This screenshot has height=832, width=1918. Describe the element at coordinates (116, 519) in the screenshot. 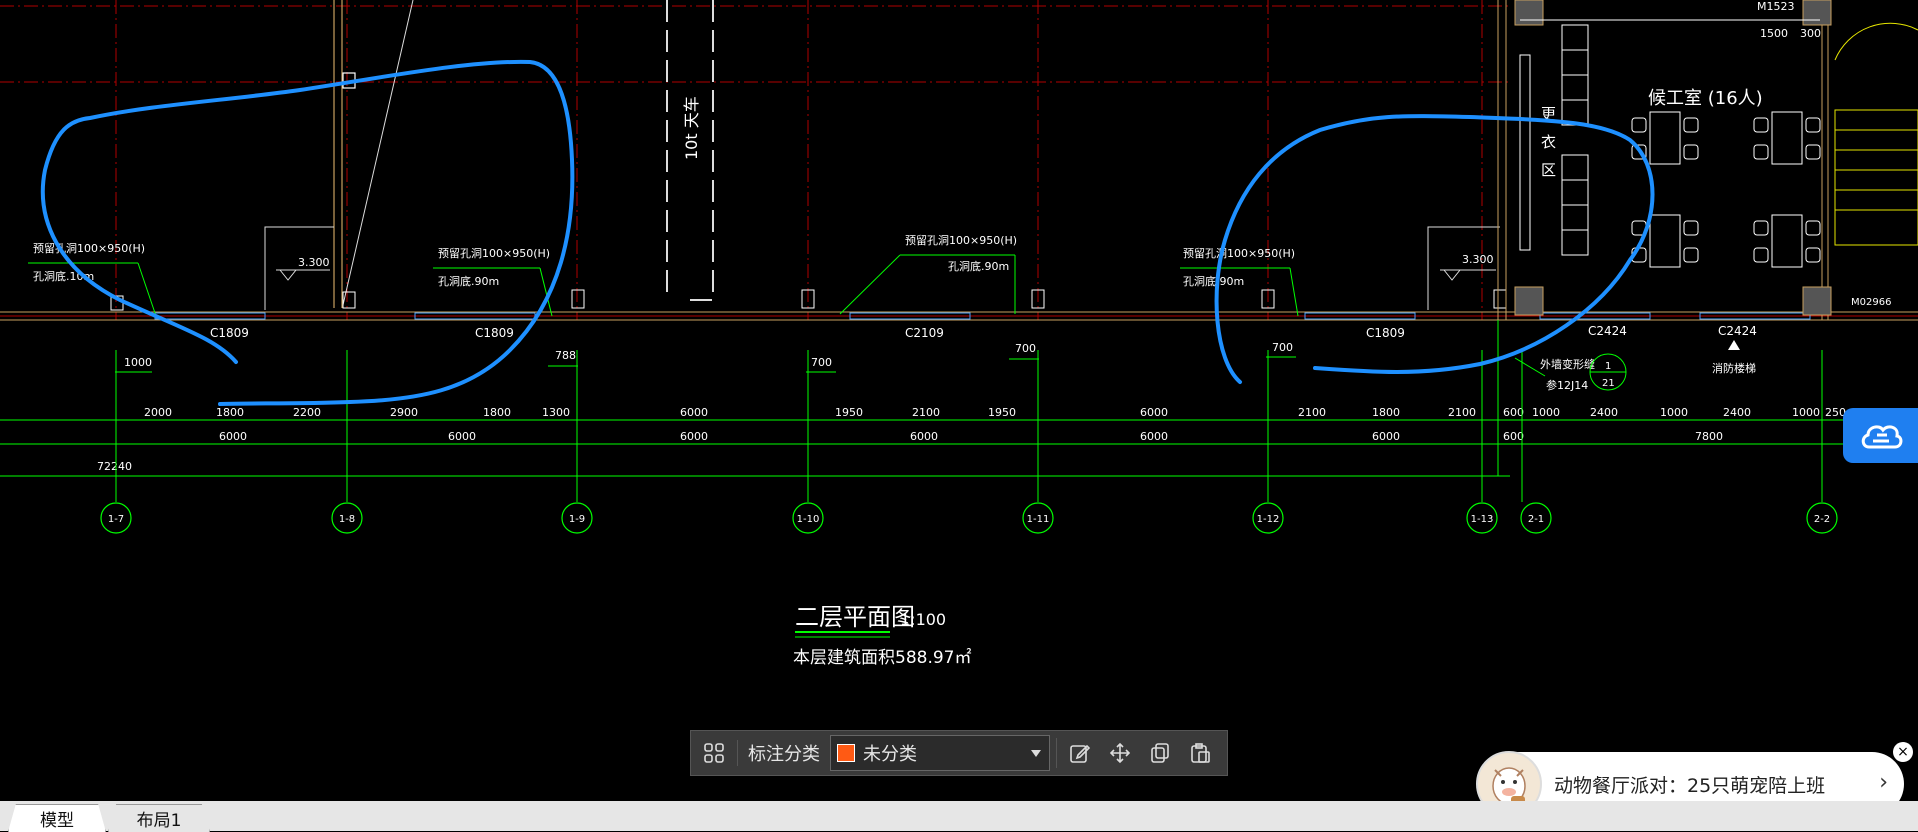

I see `svg-text: 1-7` at that location.